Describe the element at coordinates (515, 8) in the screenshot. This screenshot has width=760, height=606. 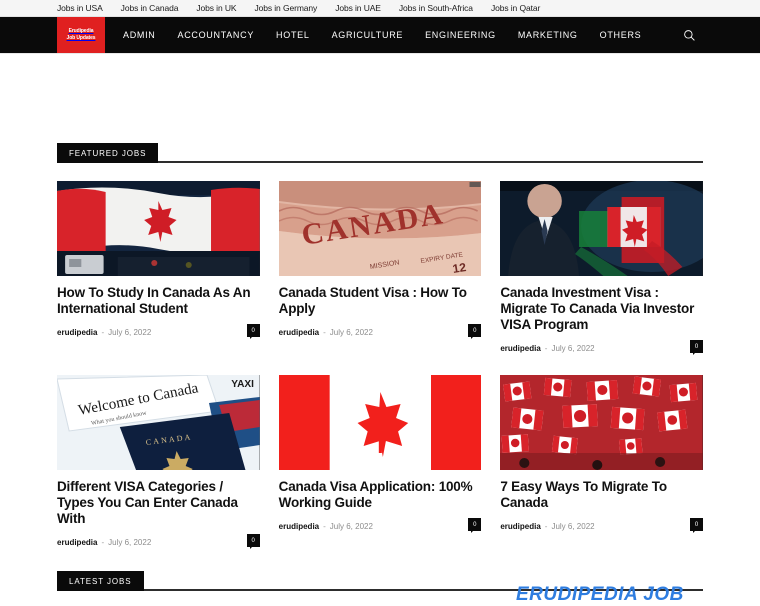
I see `topbar-link-jobs-qatar: Jobs in Qatar` at that location.